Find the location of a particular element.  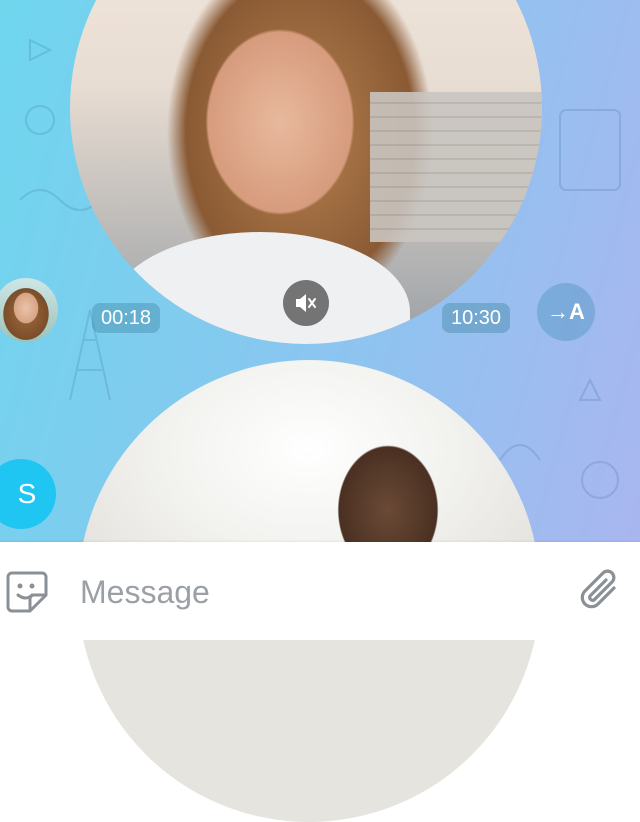

translate-label: →A is located at coordinates (566, 311).